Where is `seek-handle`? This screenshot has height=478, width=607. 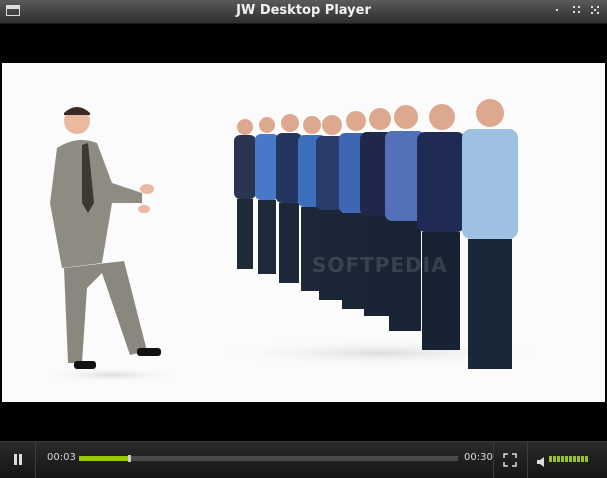 seek-handle is located at coordinates (130, 458).